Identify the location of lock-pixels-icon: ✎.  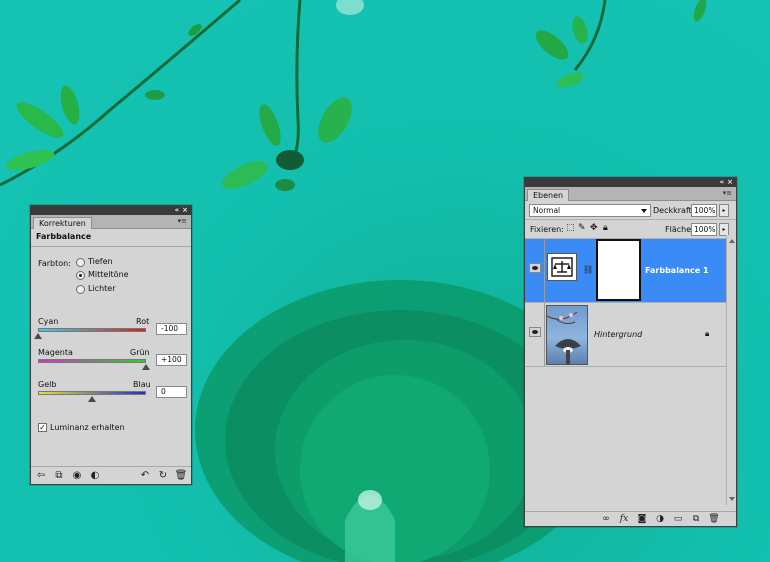
(582, 228).